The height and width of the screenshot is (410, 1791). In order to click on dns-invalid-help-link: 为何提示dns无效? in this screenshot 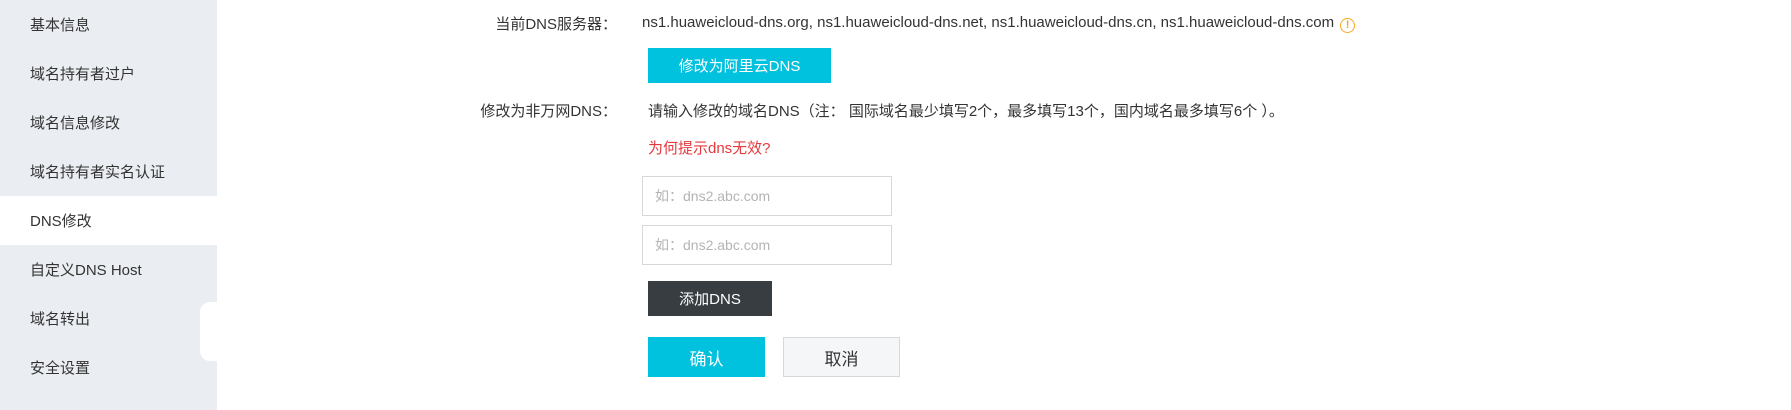, I will do `click(709, 147)`.